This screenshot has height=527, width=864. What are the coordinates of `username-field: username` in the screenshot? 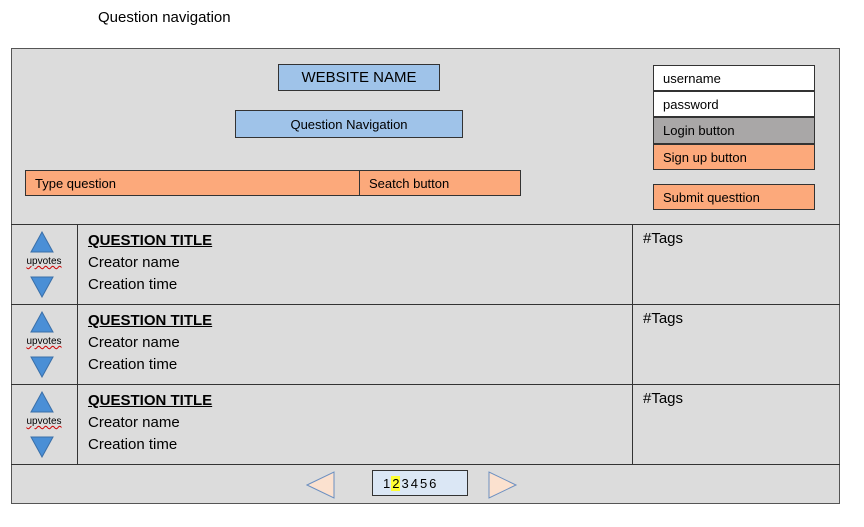 It's located at (734, 78).